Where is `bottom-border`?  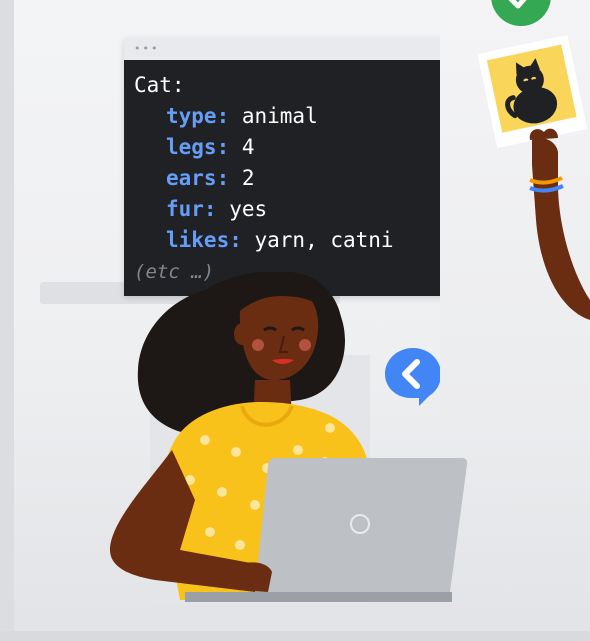 bottom-border is located at coordinates (295, 636).